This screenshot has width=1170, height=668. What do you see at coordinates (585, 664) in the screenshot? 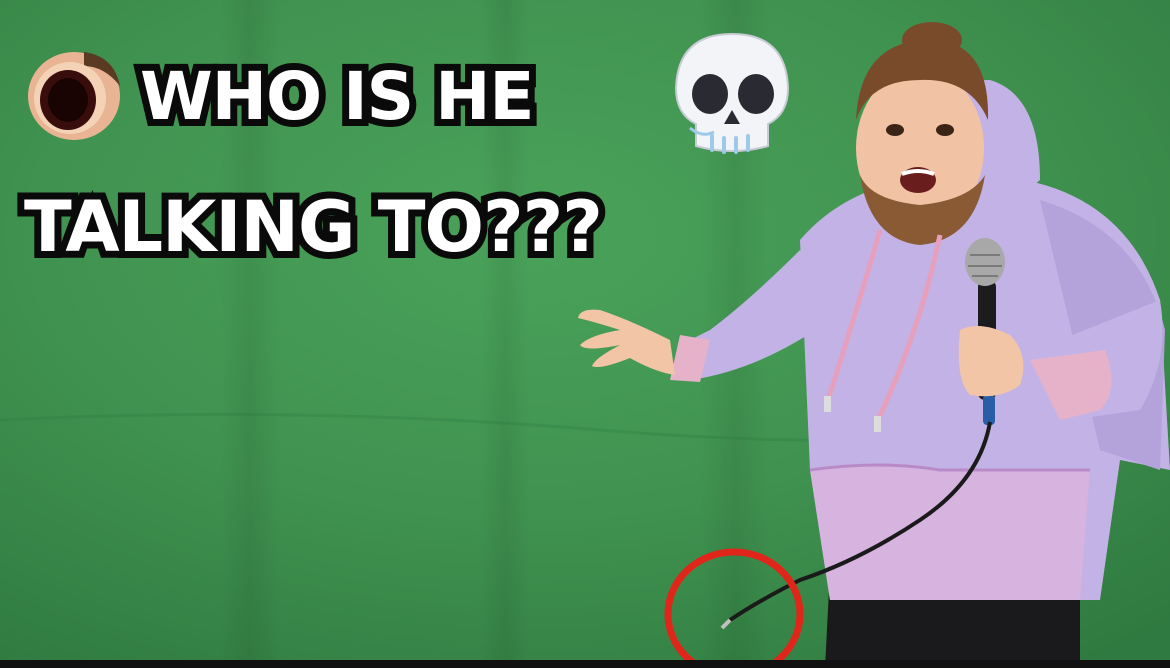
I see `bottom-edge` at bounding box center [585, 664].